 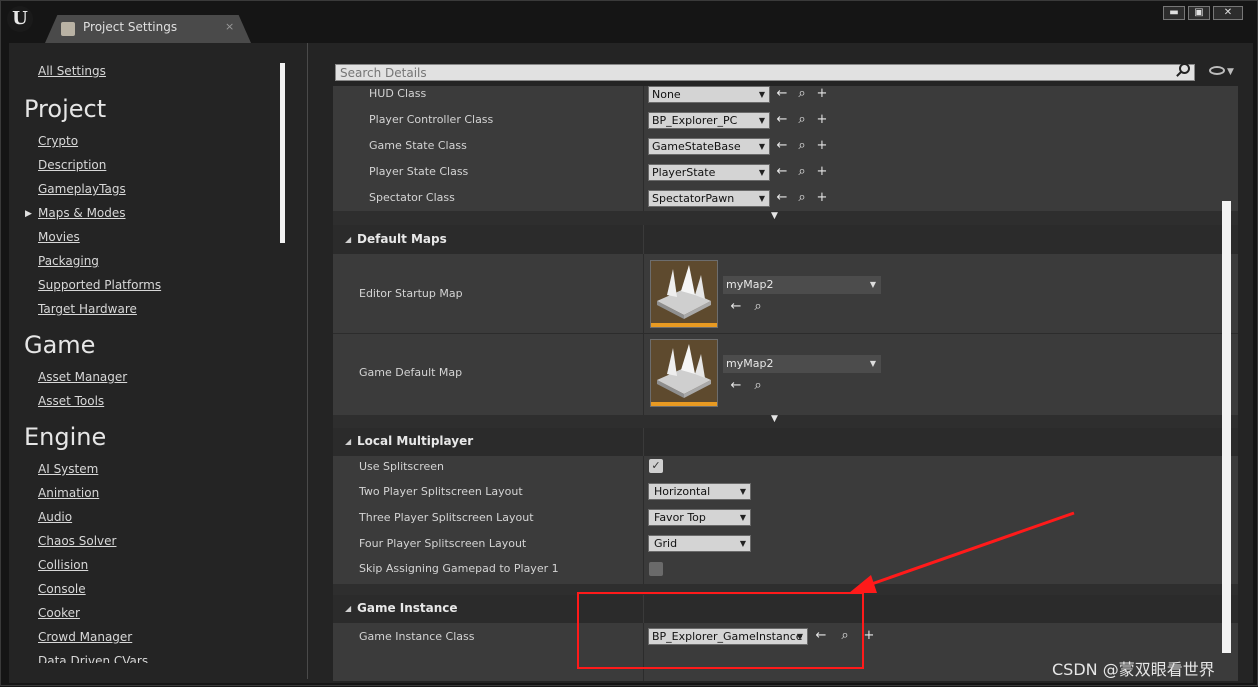 What do you see at coordinates (962, 552) in the screenshot?
I see `red-arrow-annotation` at bounding box center [962, 552].